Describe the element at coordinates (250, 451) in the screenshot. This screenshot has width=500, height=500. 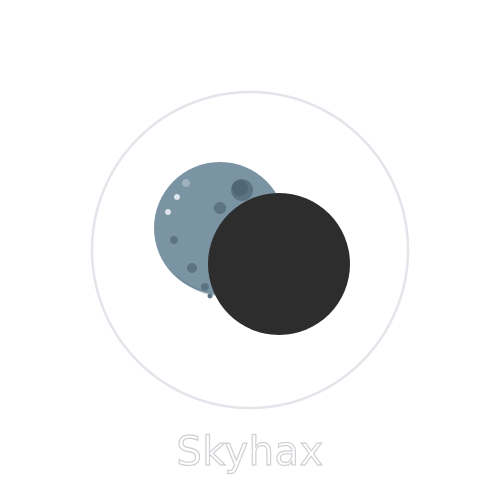
I see `app-name: Skyhax` at that location.